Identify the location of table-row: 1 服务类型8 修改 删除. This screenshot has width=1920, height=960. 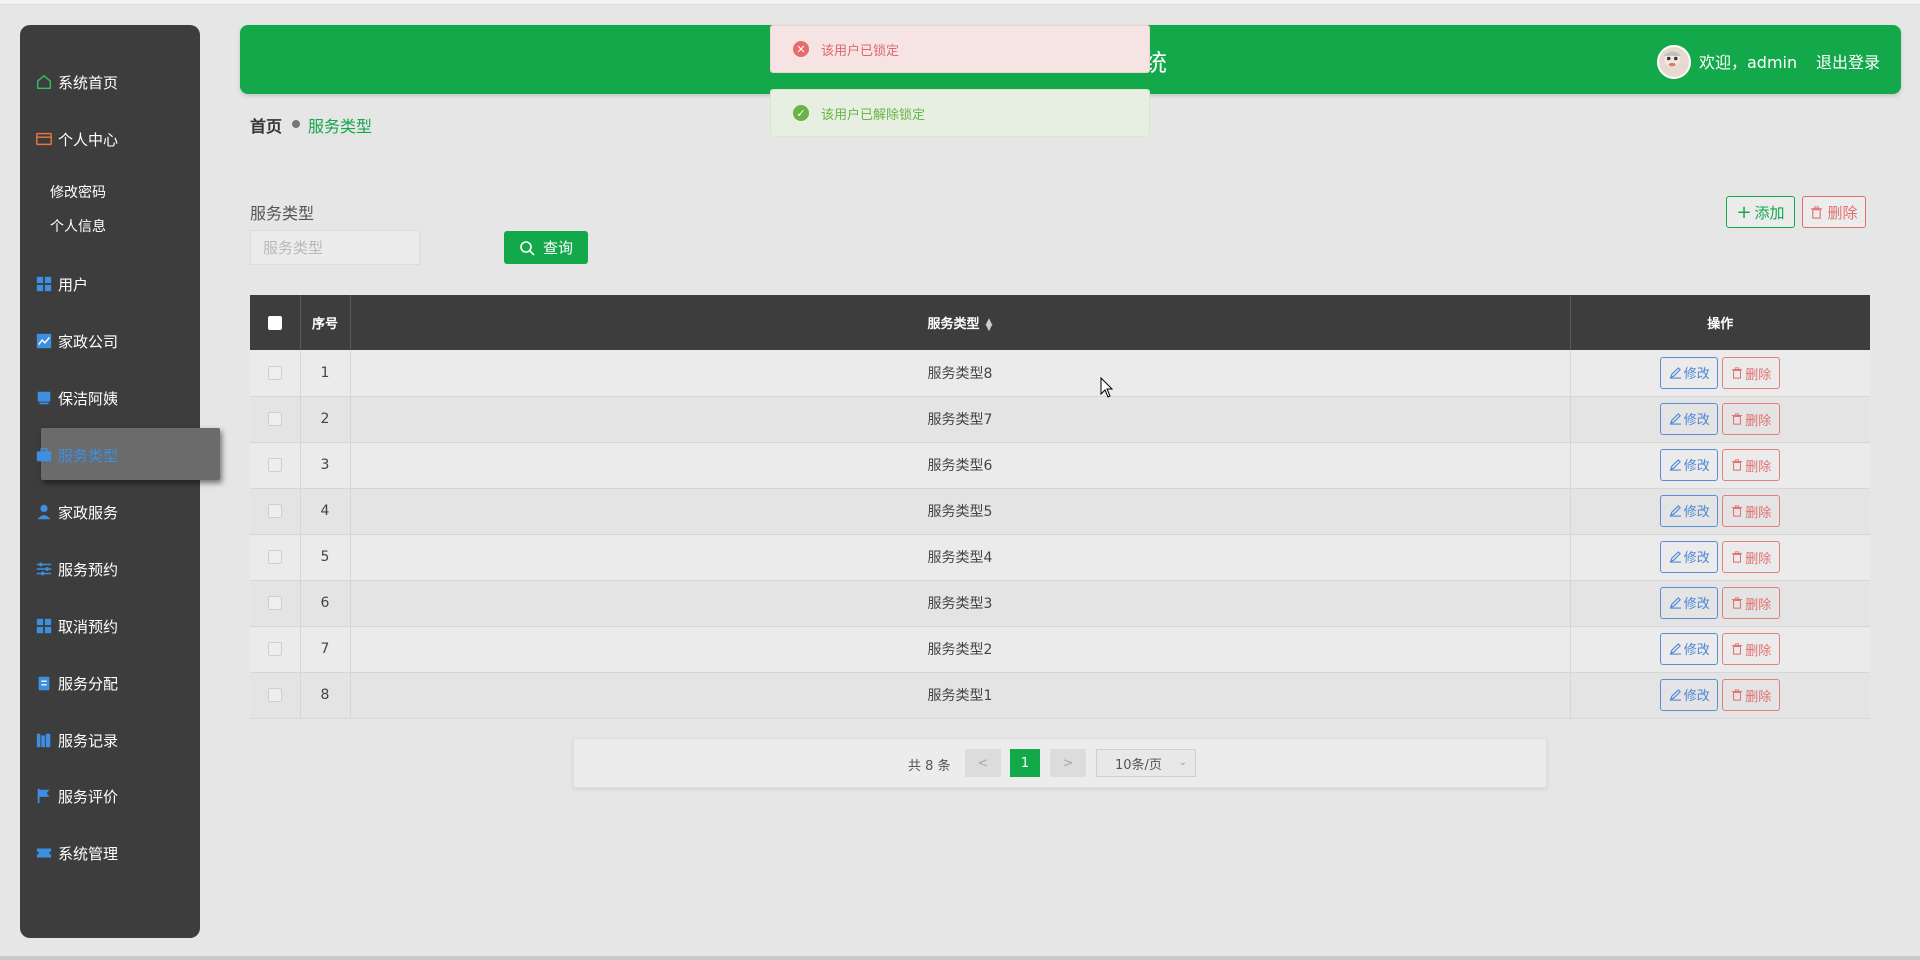
(1060, 373).